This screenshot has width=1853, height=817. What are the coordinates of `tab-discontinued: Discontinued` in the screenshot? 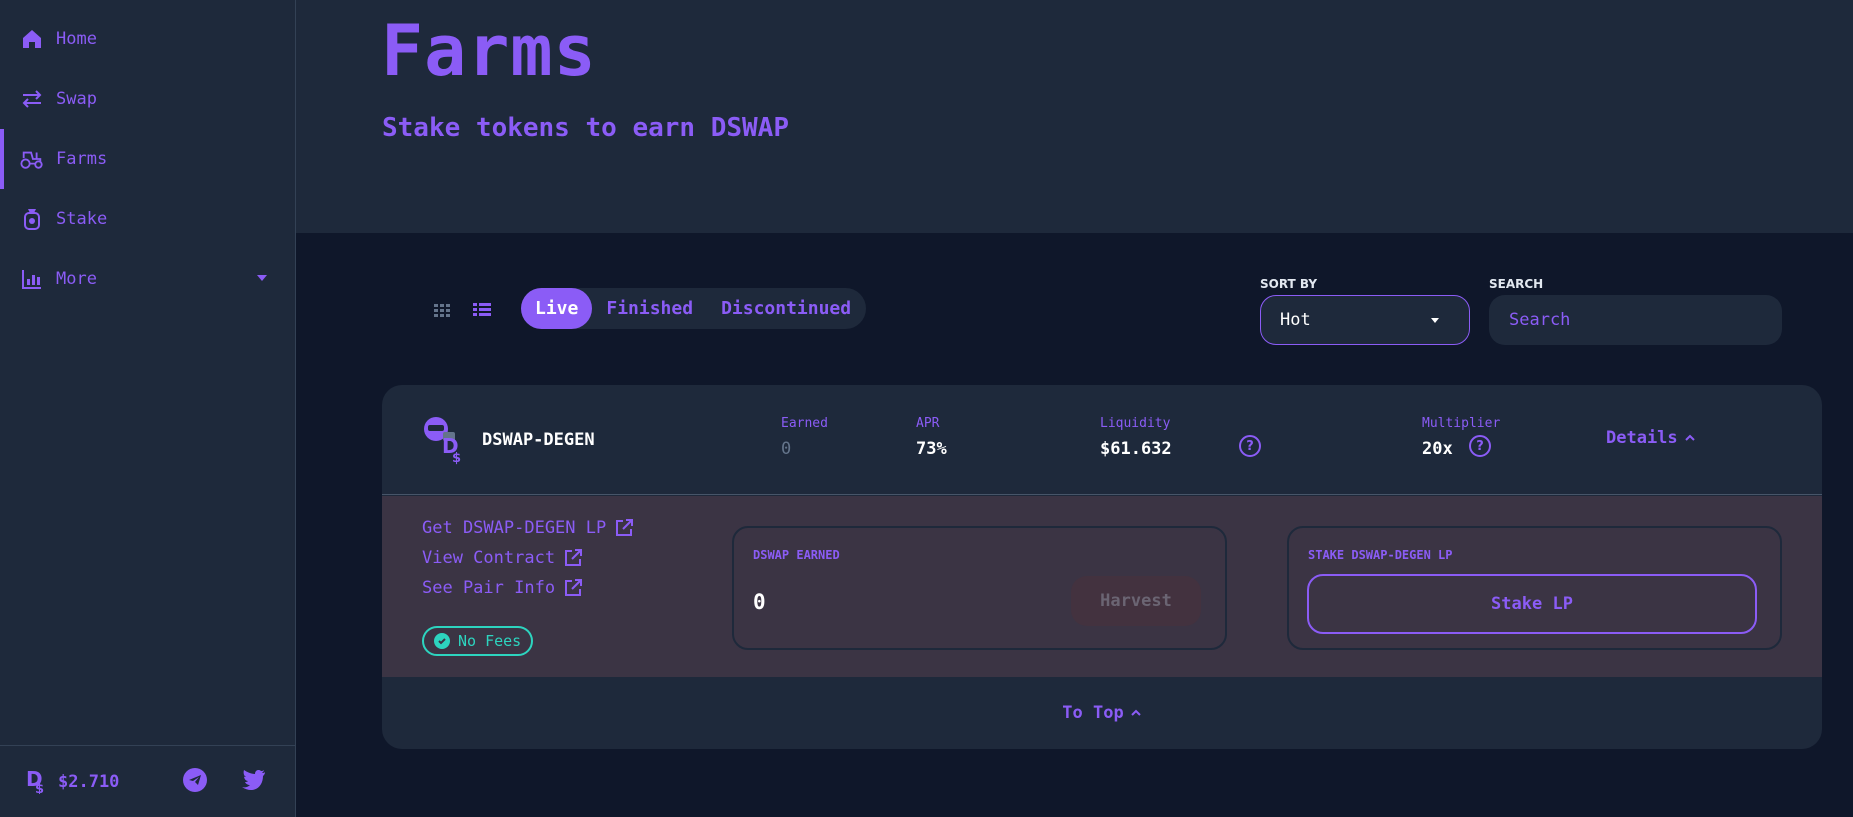 It's located at (786, 308).